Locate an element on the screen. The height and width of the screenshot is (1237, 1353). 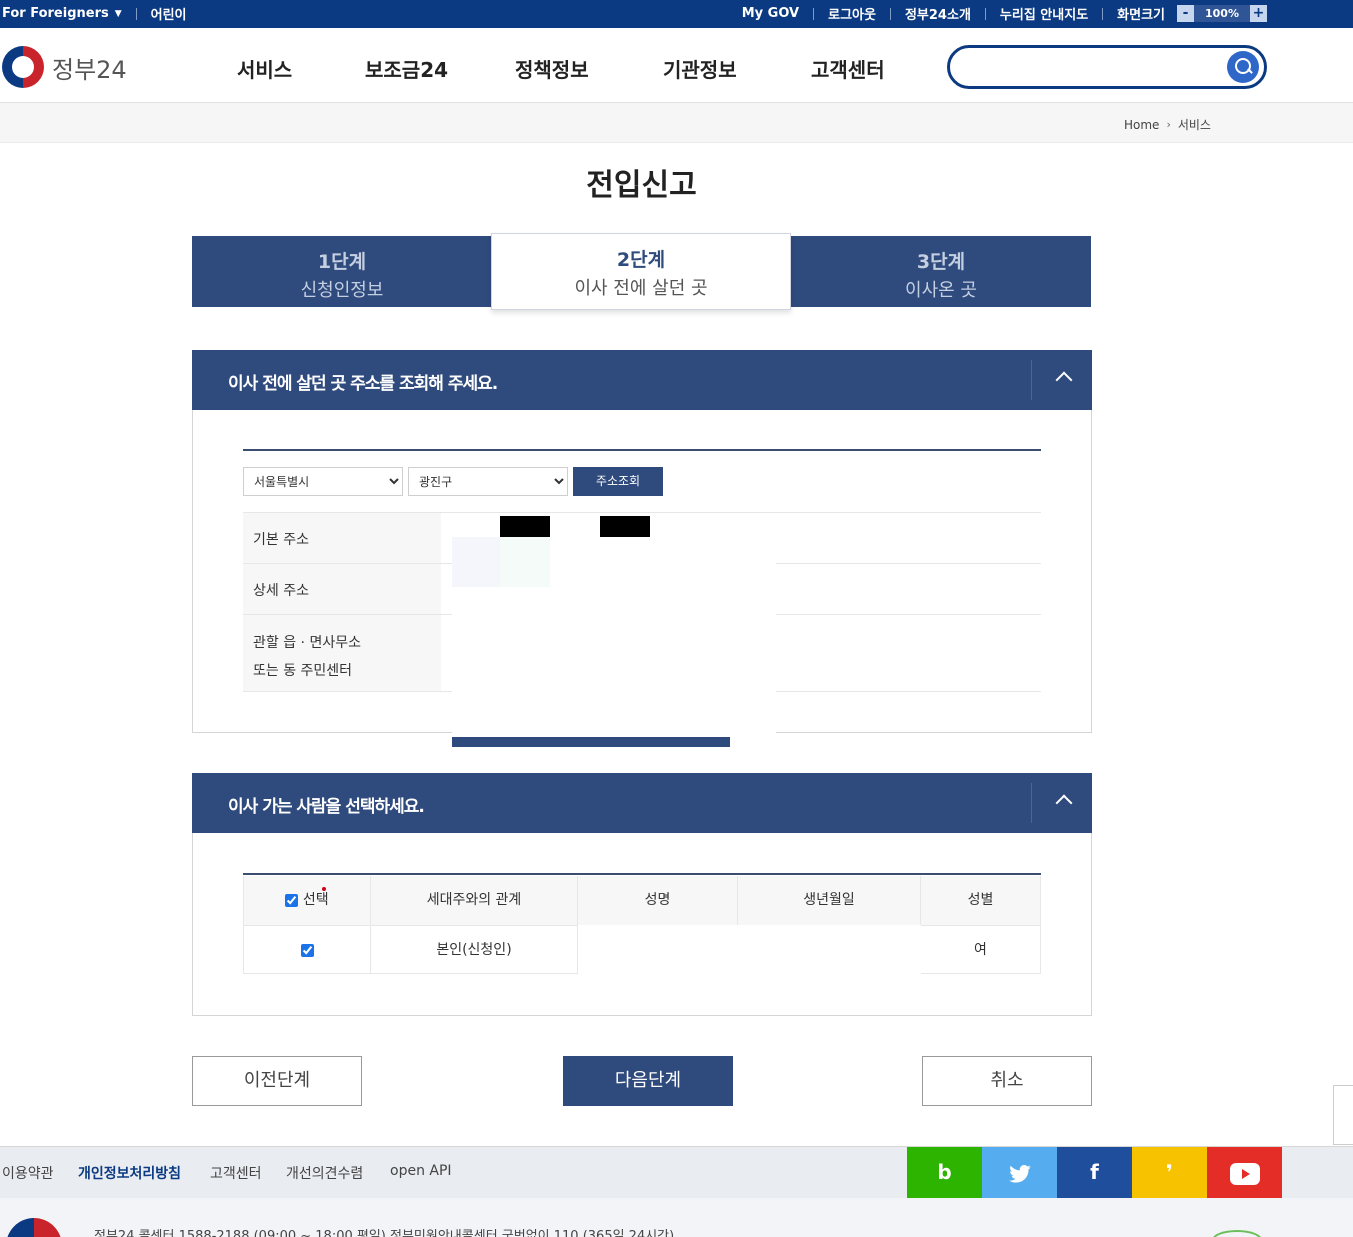
site-header: 정부24 서비스 보조금24 정책정보 기관정보 고객센터 is located at coordinates (676, 65).